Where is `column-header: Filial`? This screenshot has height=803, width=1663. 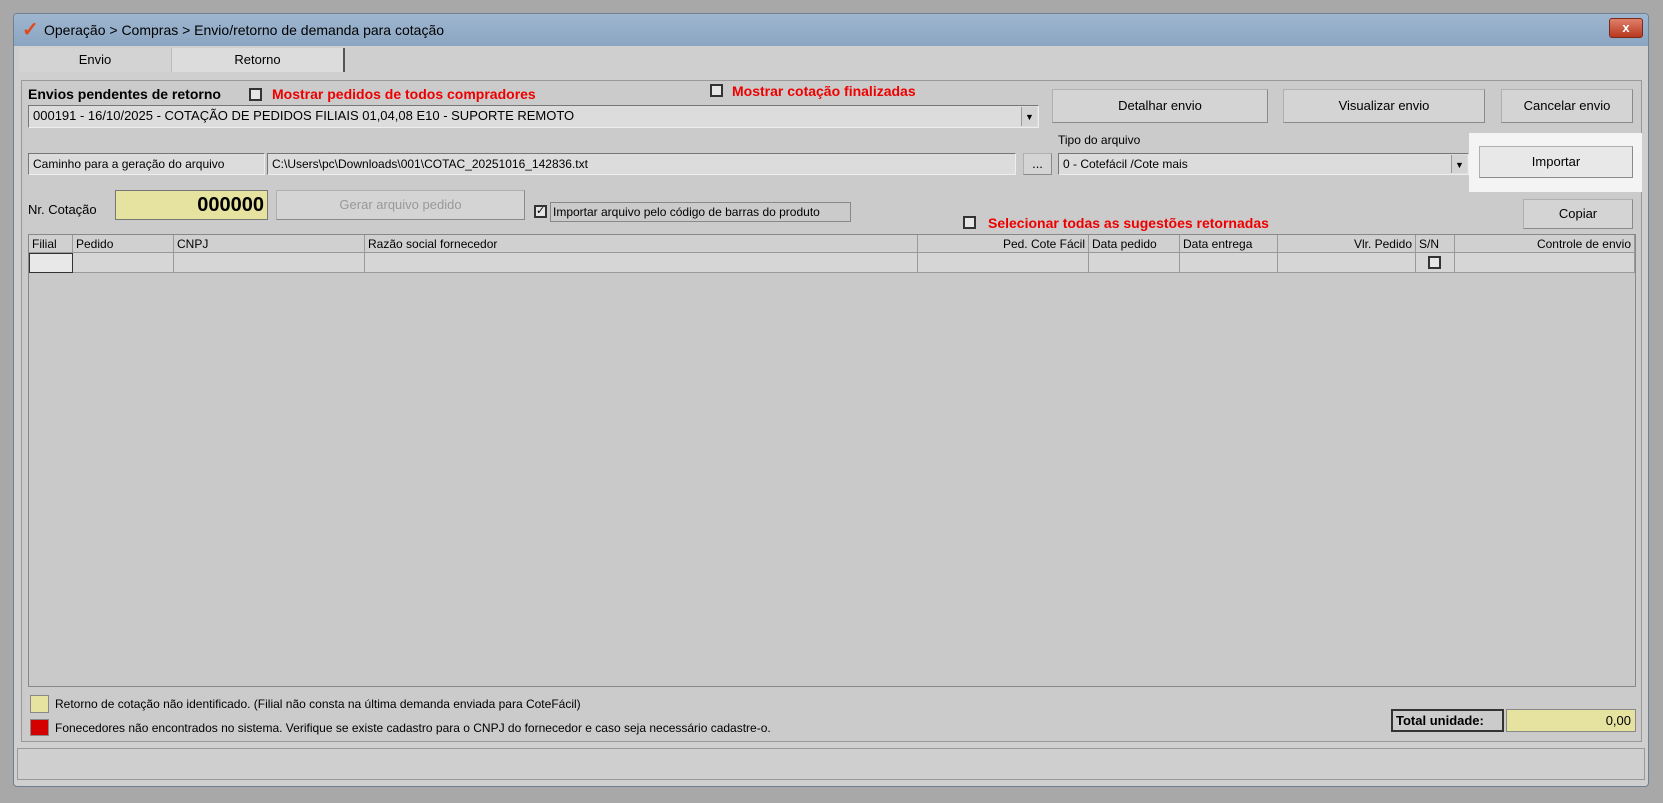 column-header: Filial is located at coordinates (51, 244).